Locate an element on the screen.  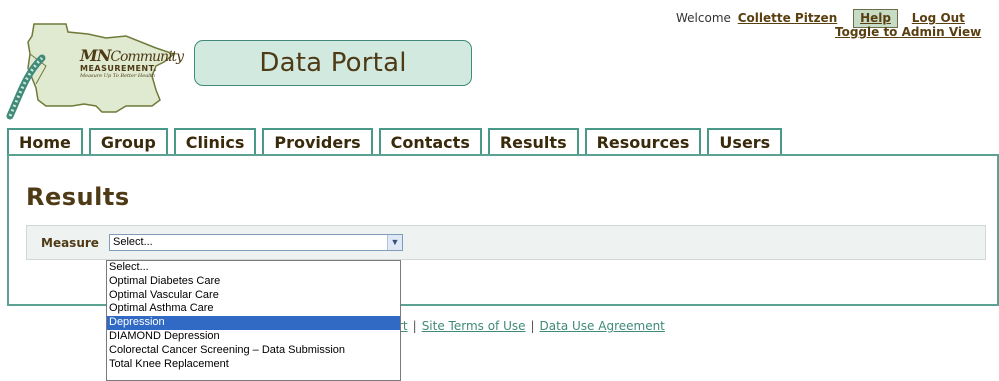
dropdown-option: Optimal Diabetes Care is located at coordinates (253, 282).